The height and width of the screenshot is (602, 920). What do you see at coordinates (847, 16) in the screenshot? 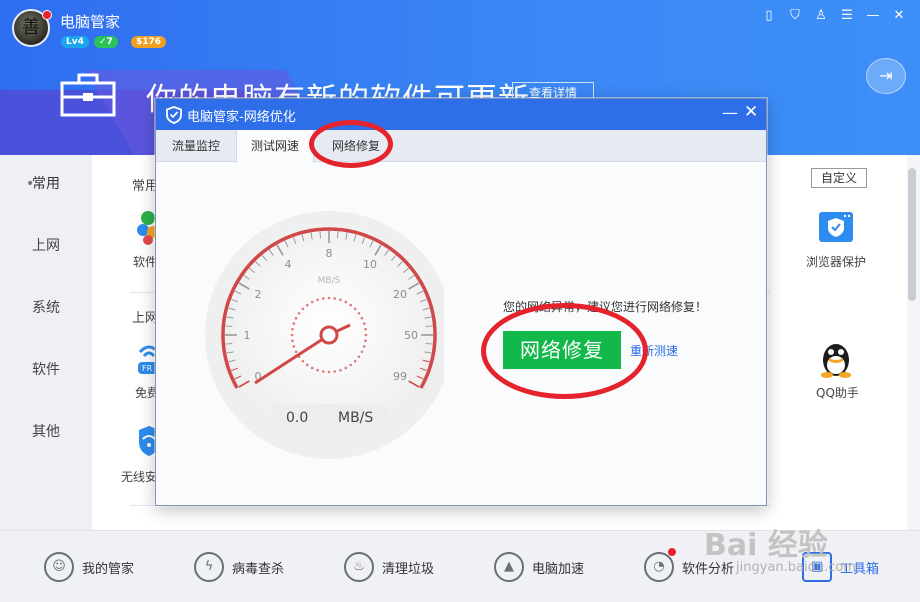
I see `menu-icon: ☰` at bounding box center [847, 16].